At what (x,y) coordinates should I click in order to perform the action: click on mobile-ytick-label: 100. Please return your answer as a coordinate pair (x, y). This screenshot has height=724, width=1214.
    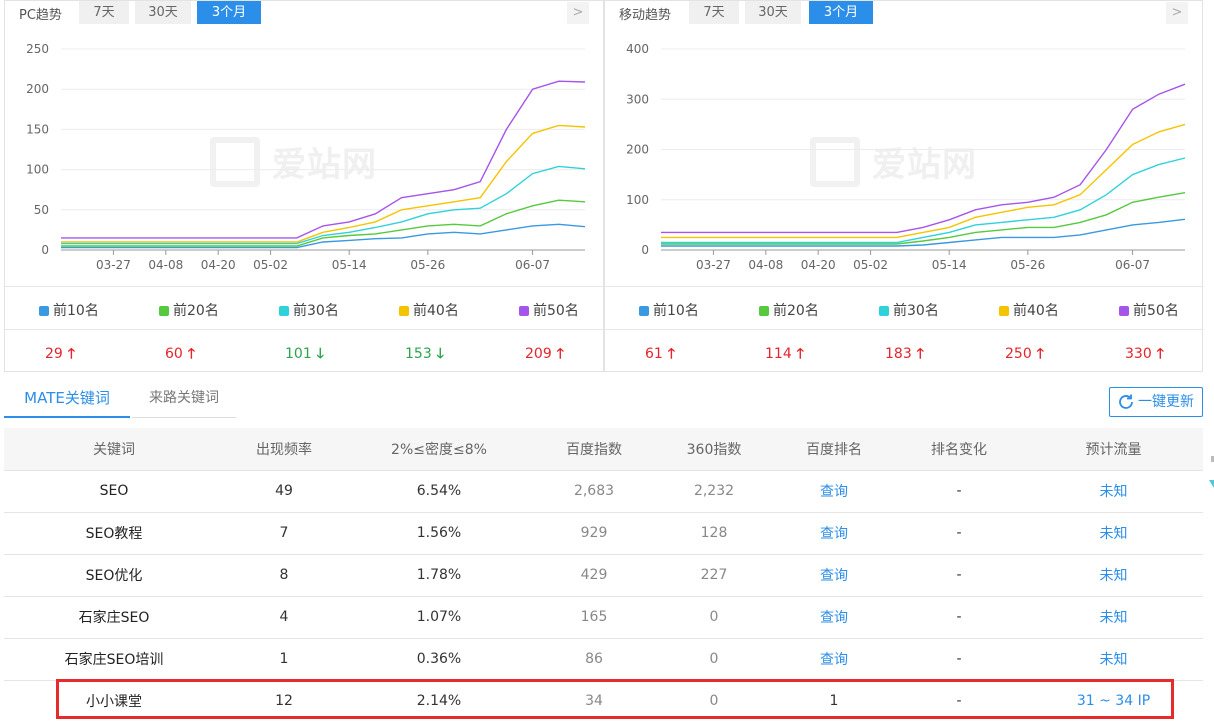
    Looking at the image, I should click on (637, 200).